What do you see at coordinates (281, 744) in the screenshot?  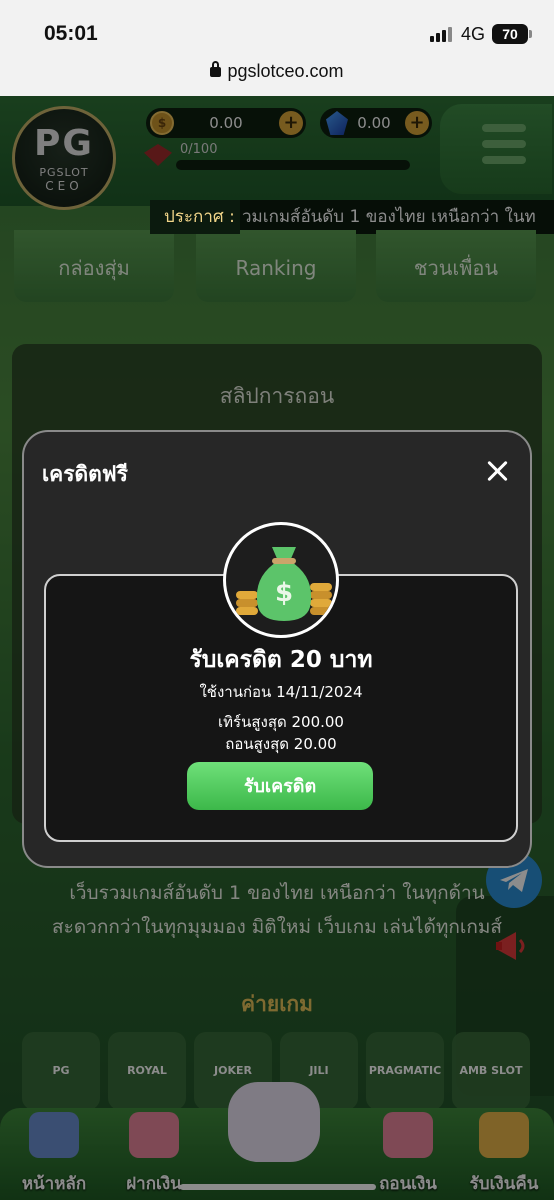 I see `max-withdraw: ถอนสูงสุด 20.00` at bounding box center [281, 744].